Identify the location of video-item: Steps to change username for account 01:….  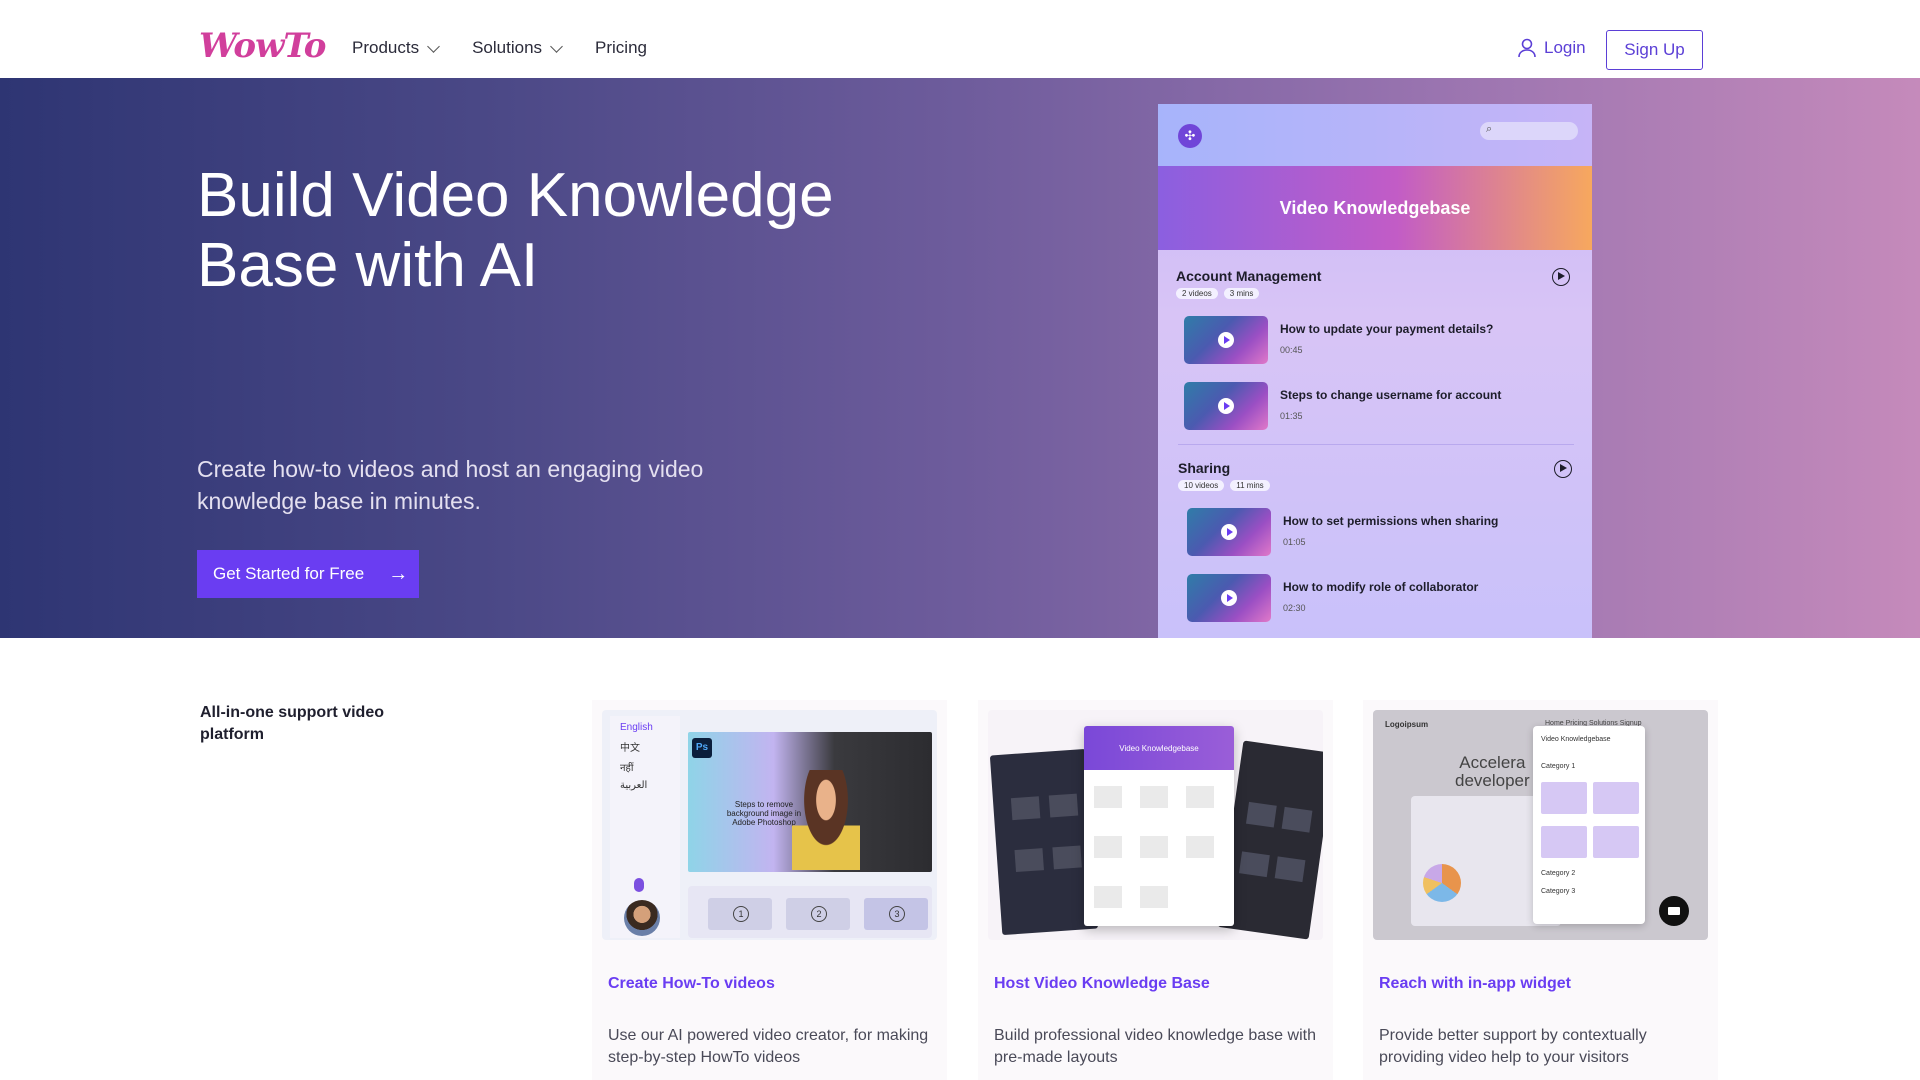
(1342, 406).